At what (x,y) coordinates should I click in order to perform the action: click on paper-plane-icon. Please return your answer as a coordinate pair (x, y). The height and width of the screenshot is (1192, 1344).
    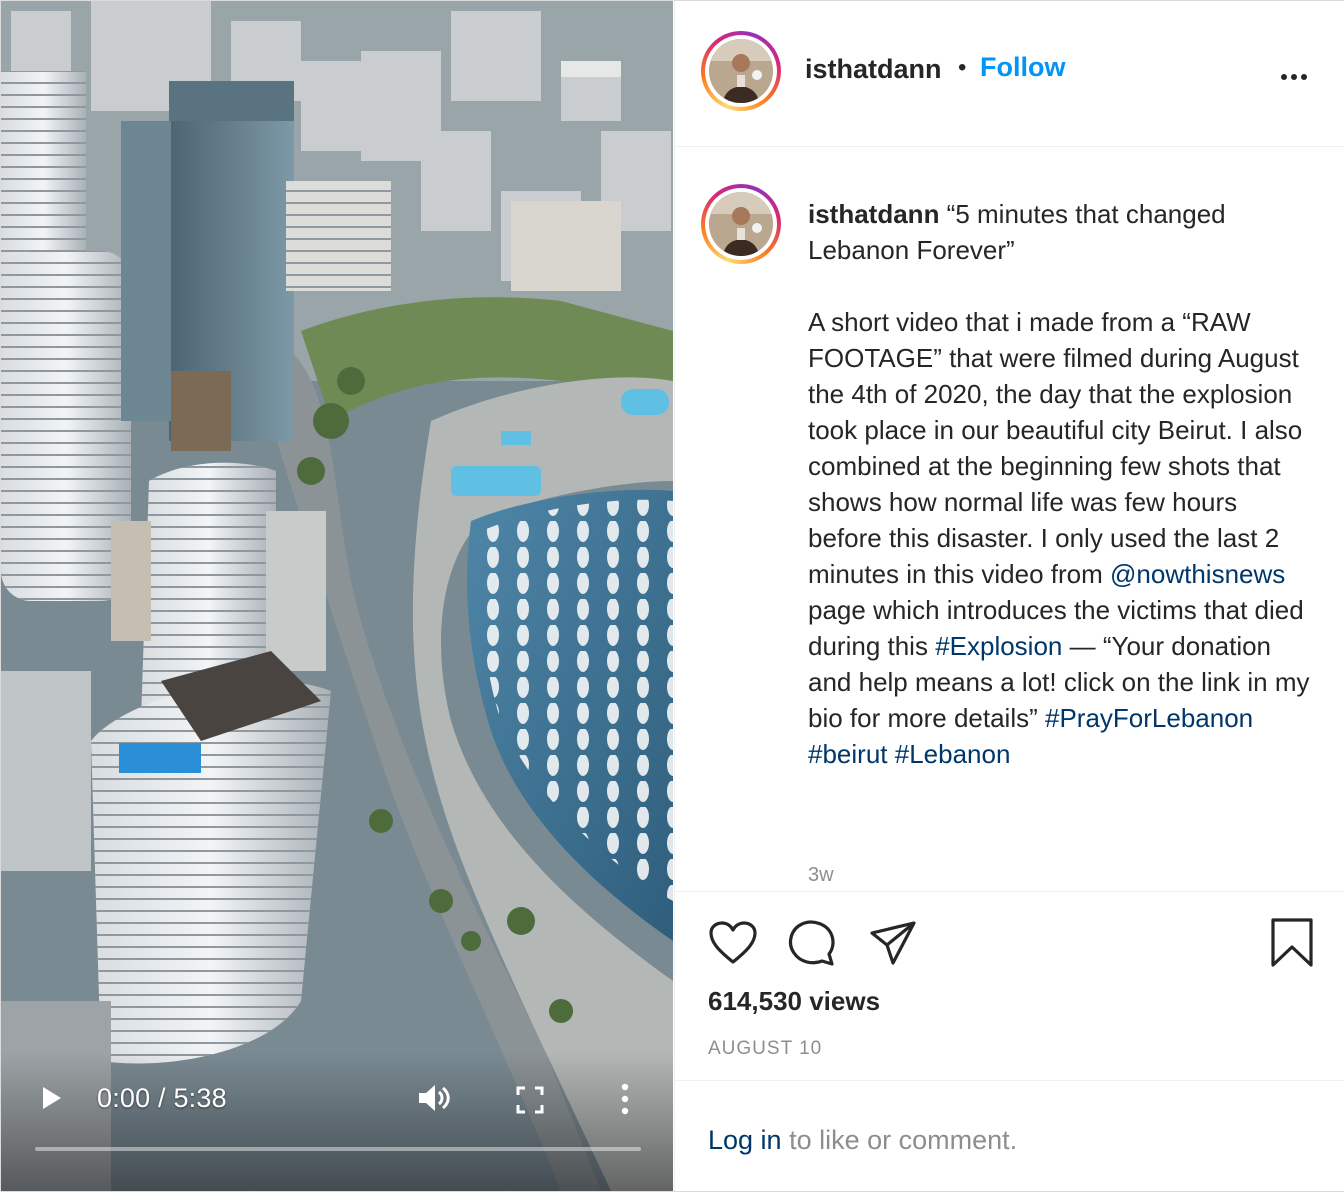
    Looking at the image, I should click on (893, 943).